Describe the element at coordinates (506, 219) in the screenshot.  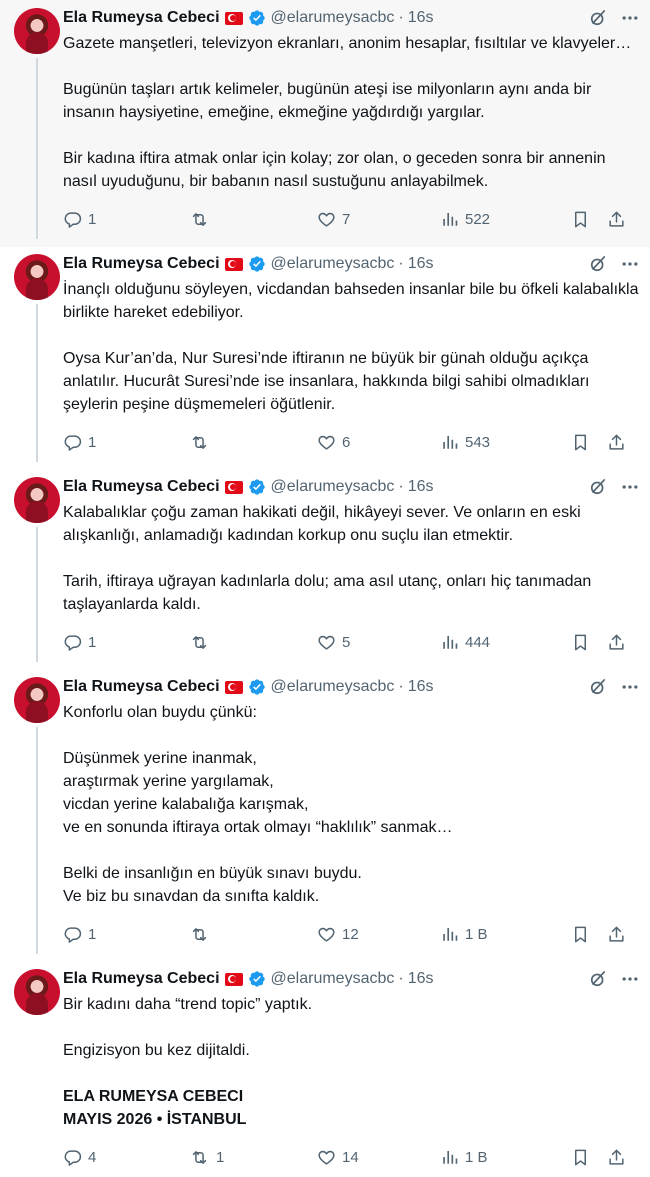
I see `views-button: 522` at that location.